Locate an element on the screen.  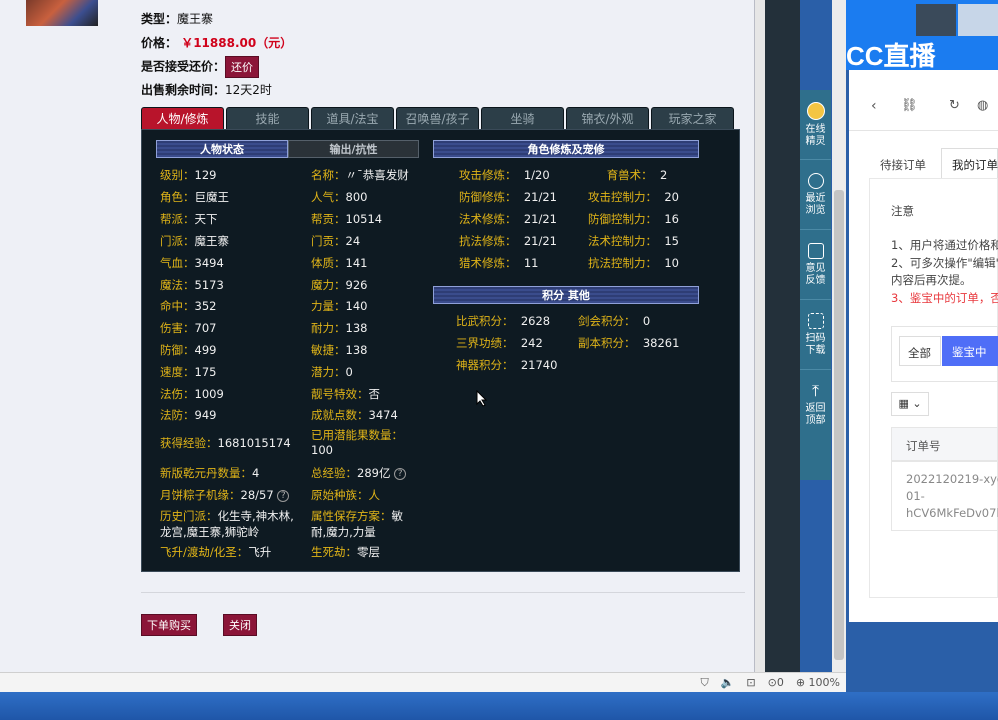
price-value: ￥11888.00（元） is located at coordinates (237, 43).